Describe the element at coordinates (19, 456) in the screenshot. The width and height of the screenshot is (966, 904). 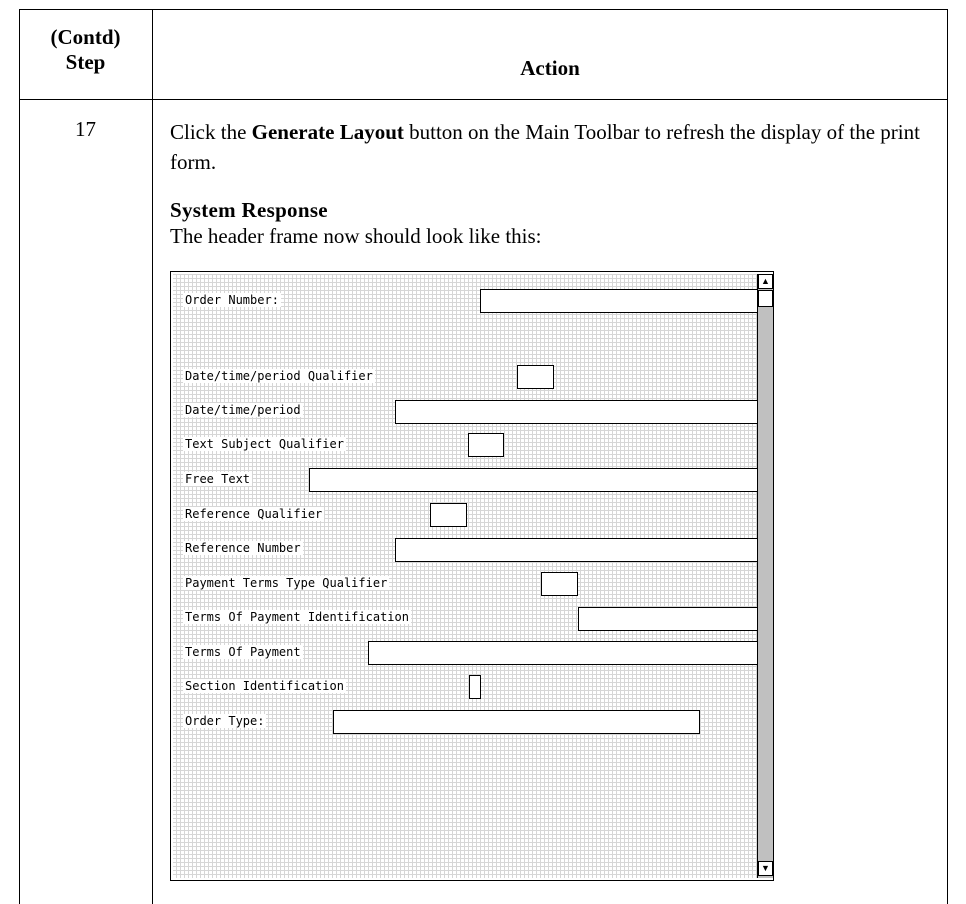
I see `table-left-border` at that location.